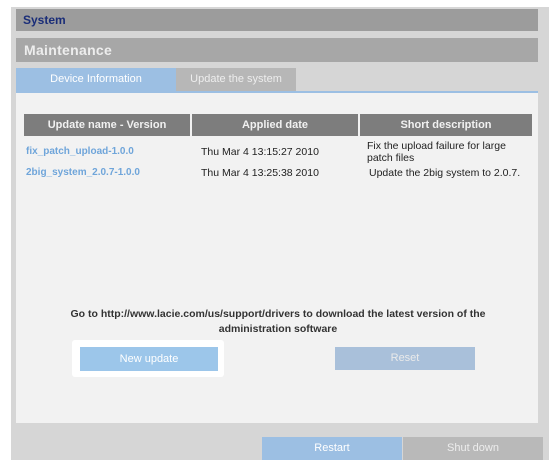  What do you see at coordinates (80, 151) in the screenshot?
I see `update-name-link: fix_patch_upload-1.0.0` at bounding box center [80, 151].